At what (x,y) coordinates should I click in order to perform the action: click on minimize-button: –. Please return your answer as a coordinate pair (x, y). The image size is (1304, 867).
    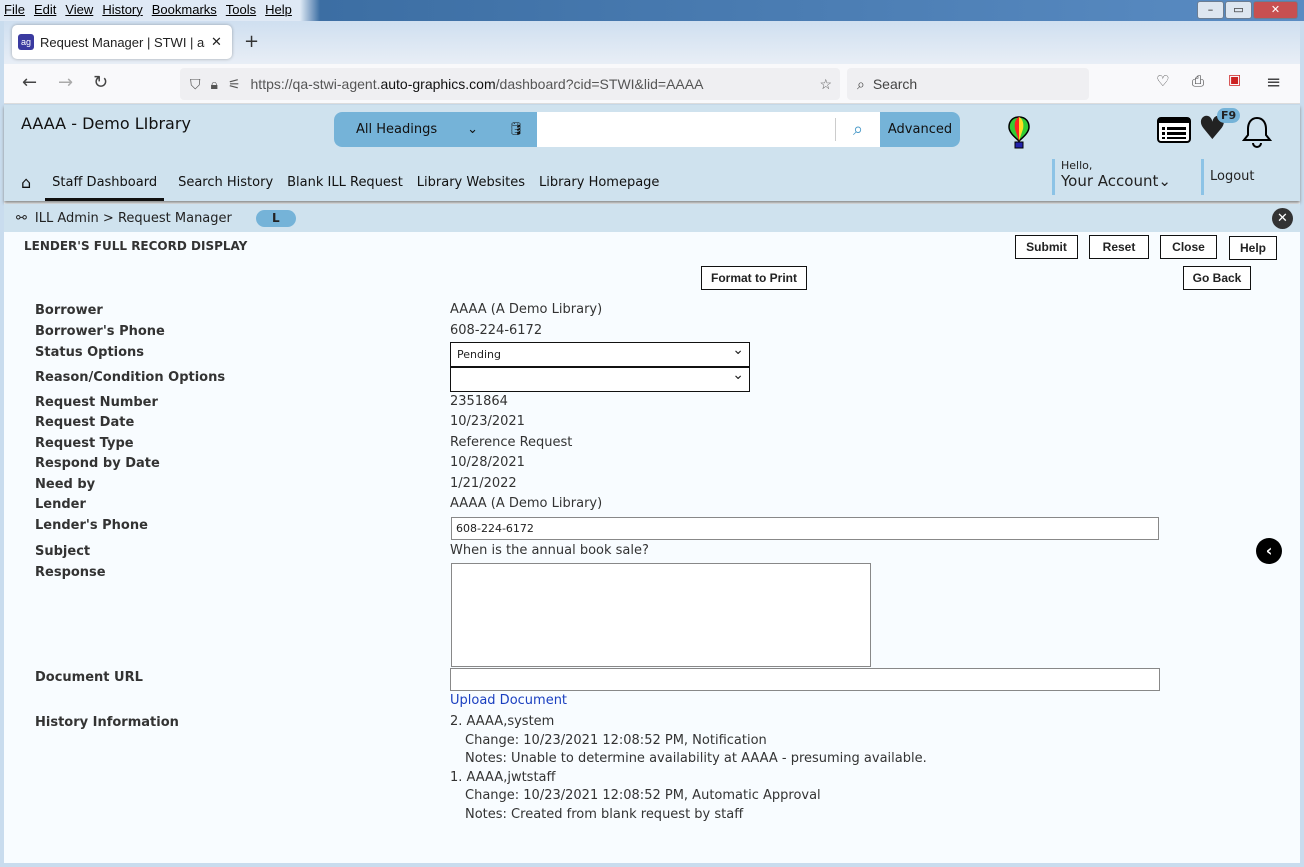
    Looking at the image, I should click on (1210, 10).